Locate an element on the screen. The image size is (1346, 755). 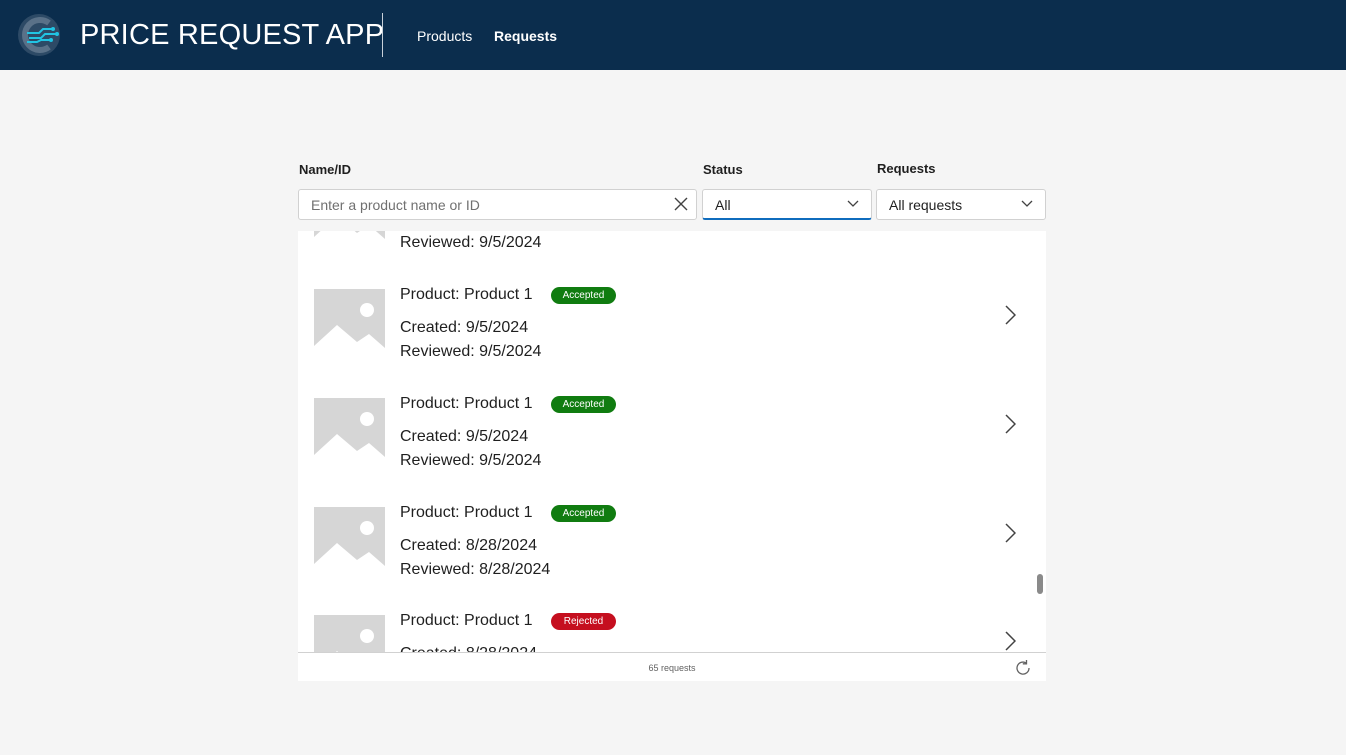
app-header: PRICE REQUEST APP Products Requests is located at coordinates (673, 35).